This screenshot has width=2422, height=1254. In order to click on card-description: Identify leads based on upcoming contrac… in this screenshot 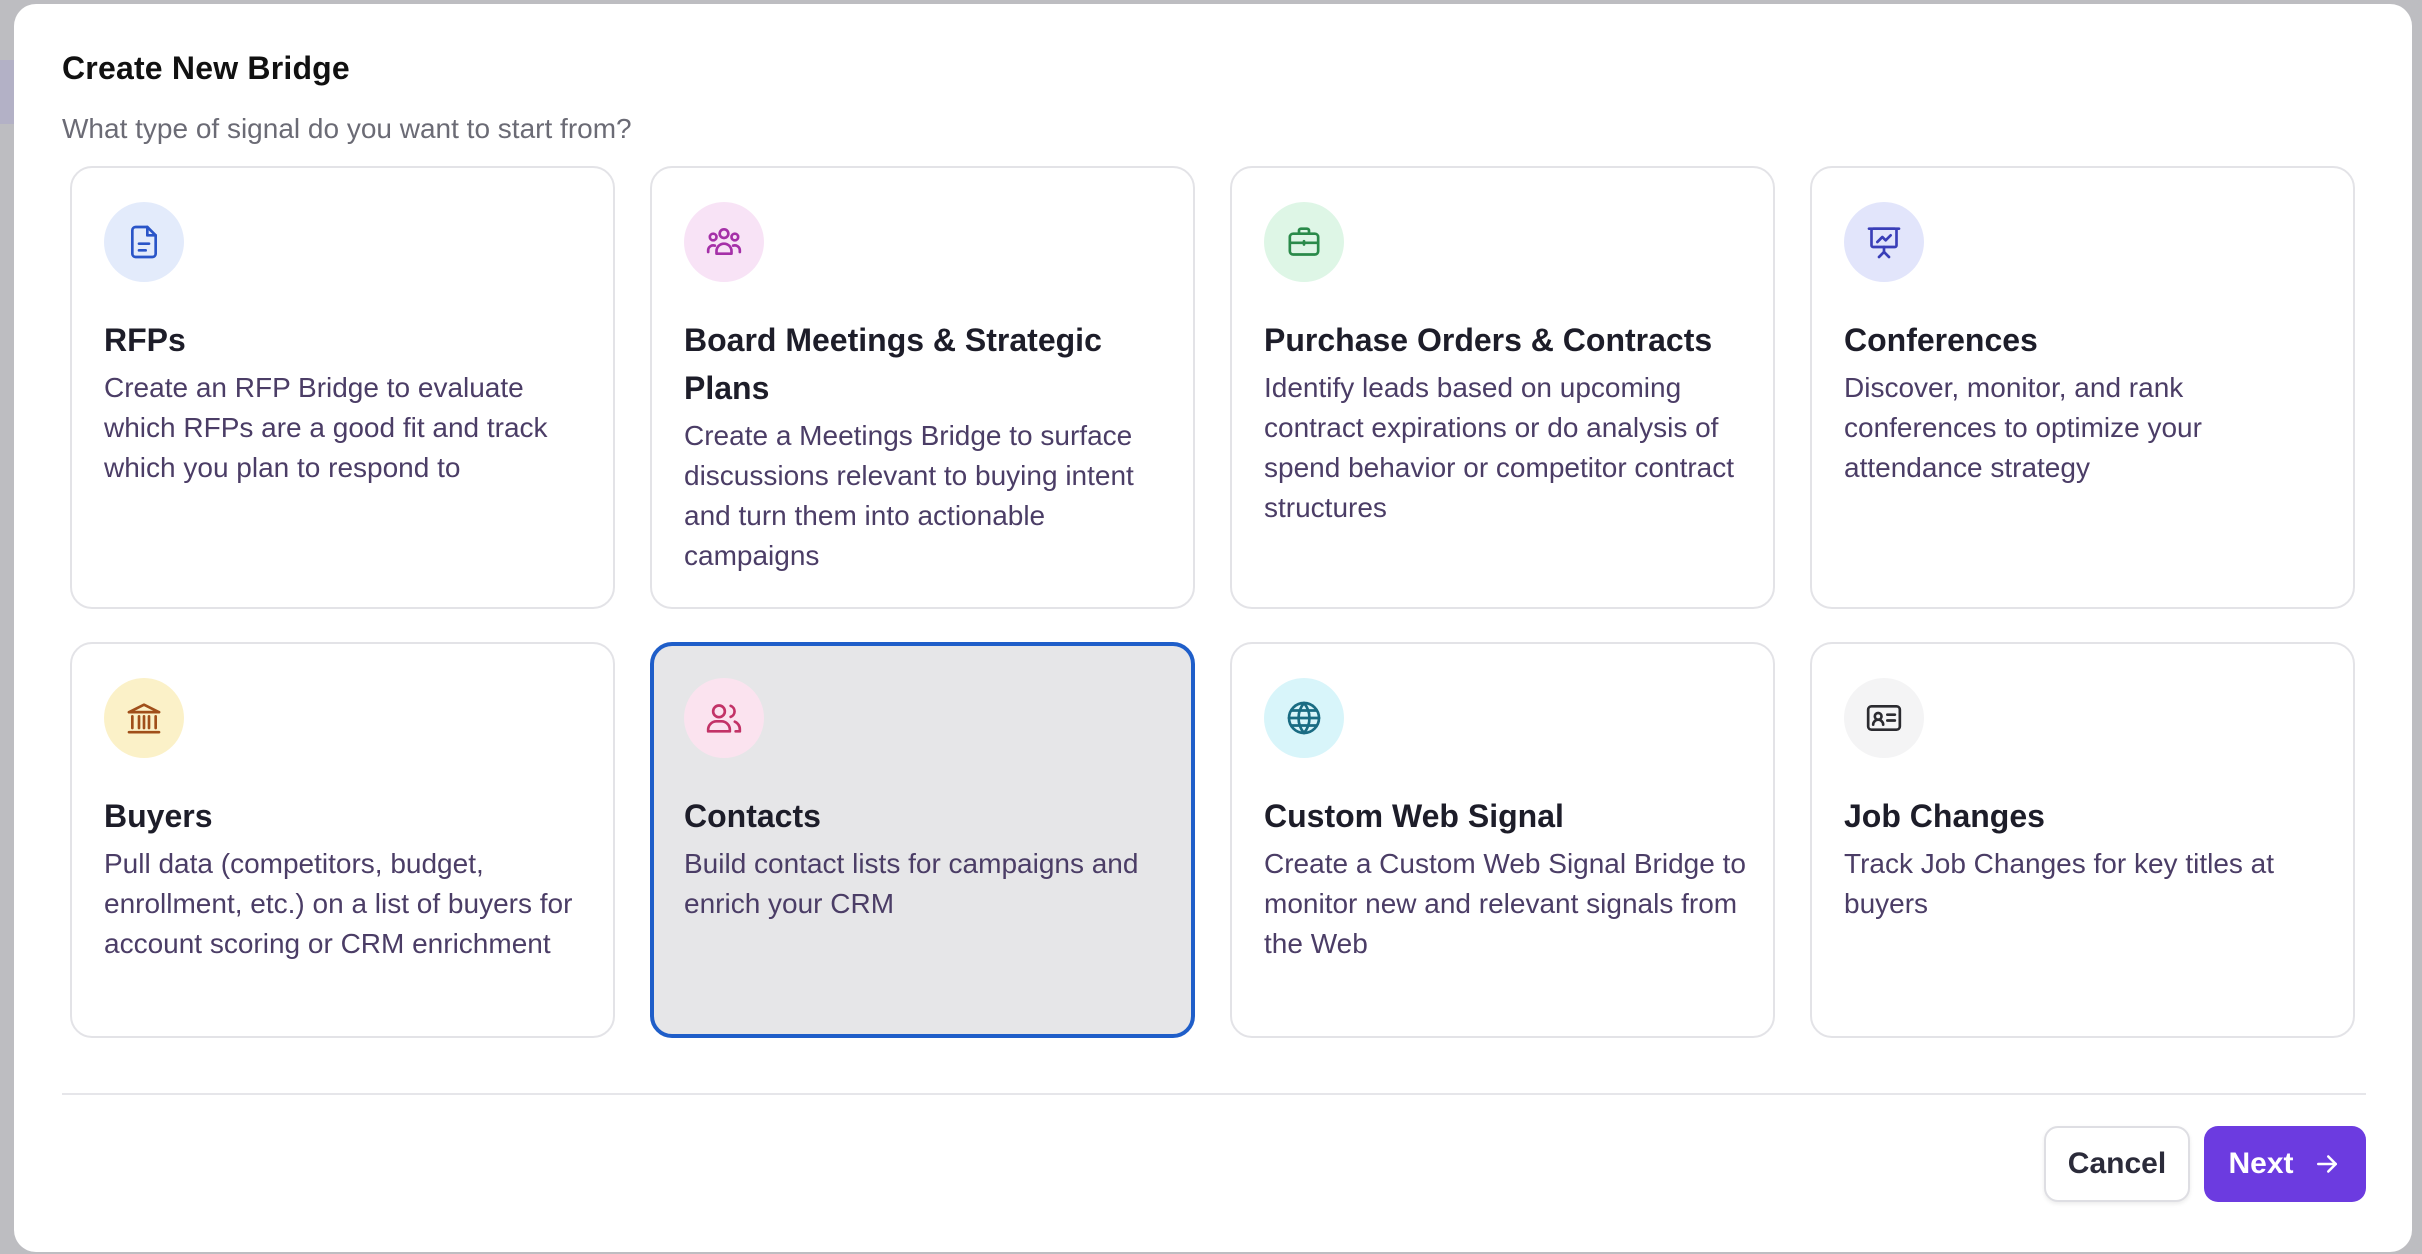, I will do `click(1499, 447)`.